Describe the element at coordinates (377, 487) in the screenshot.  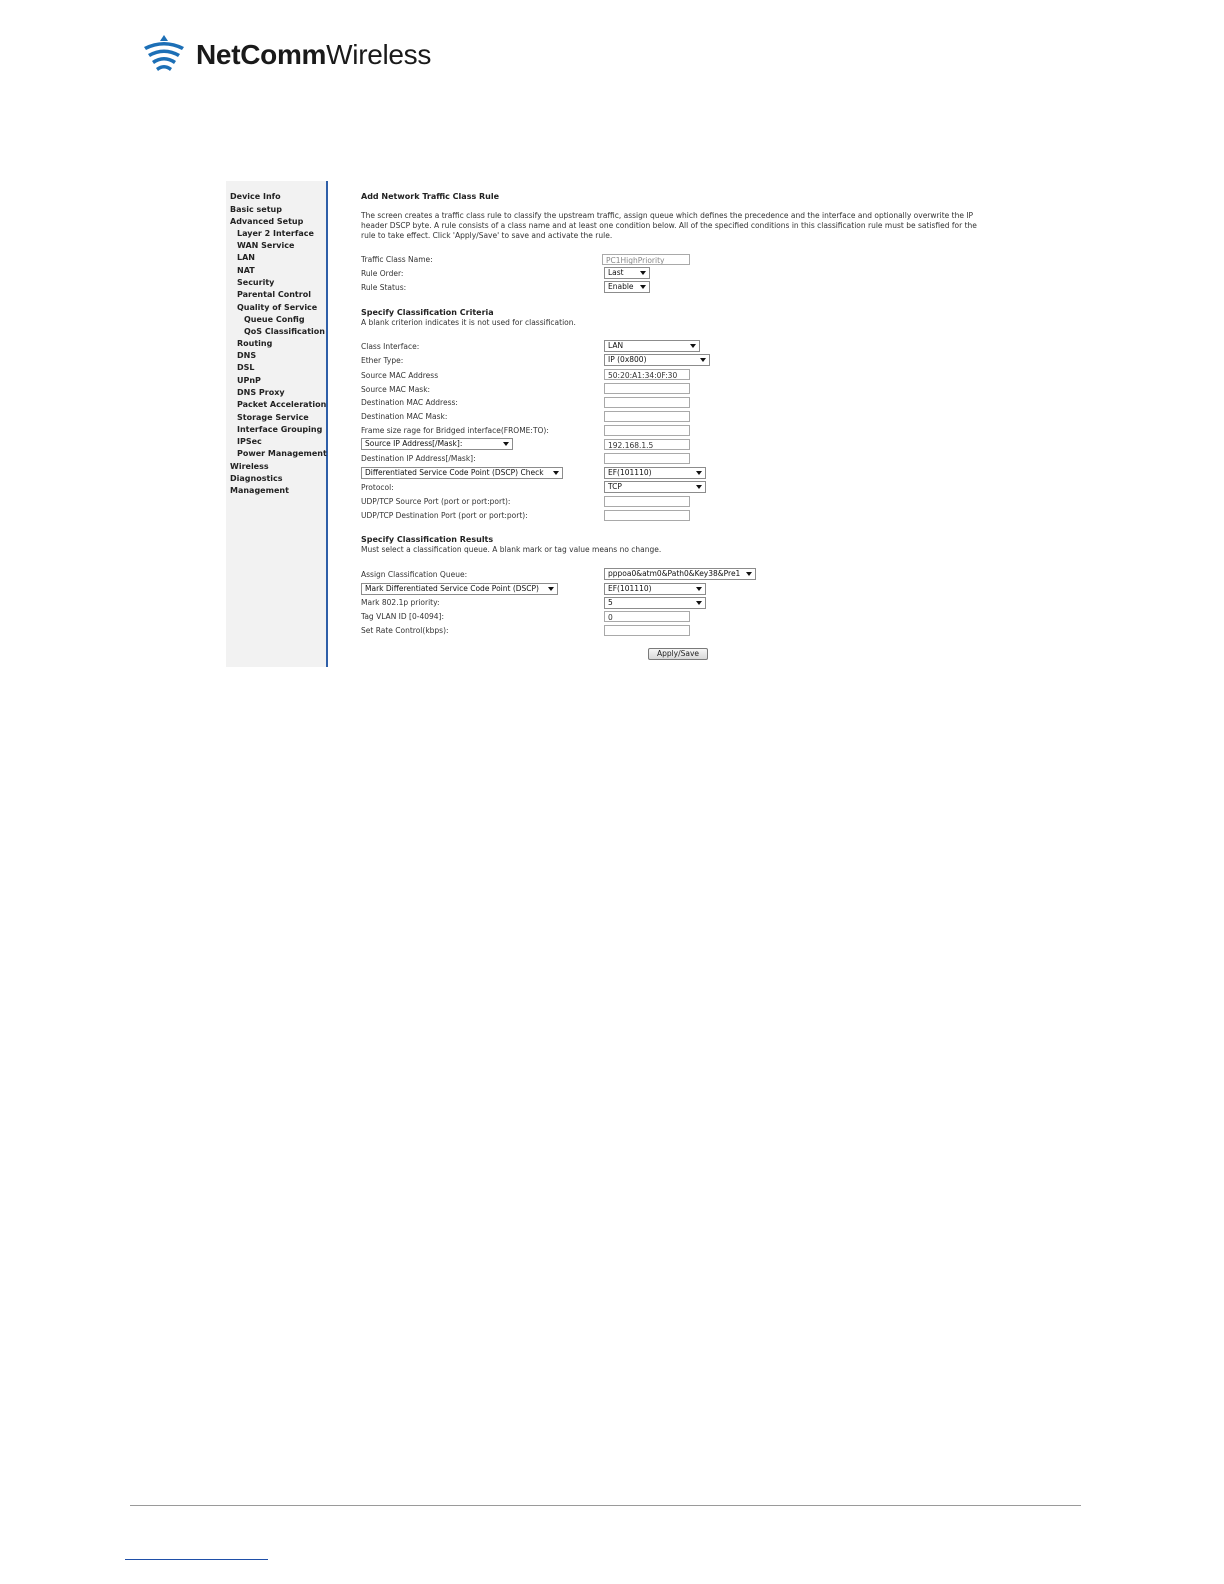
I see `protocol-label: Protocol:` at that location.